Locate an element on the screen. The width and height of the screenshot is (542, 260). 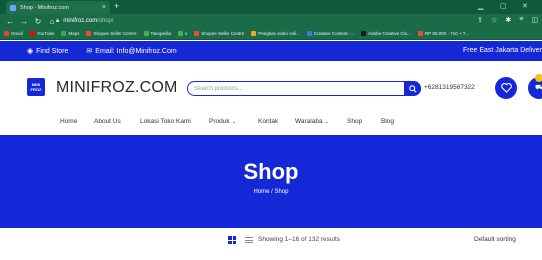
browser-toolbar: ← → ↻ ⌂ 🔒︎ minifroz.com /shop/ ⇪ ☆ ✱ ≡ ◫ is located at coordinates (271, 21).